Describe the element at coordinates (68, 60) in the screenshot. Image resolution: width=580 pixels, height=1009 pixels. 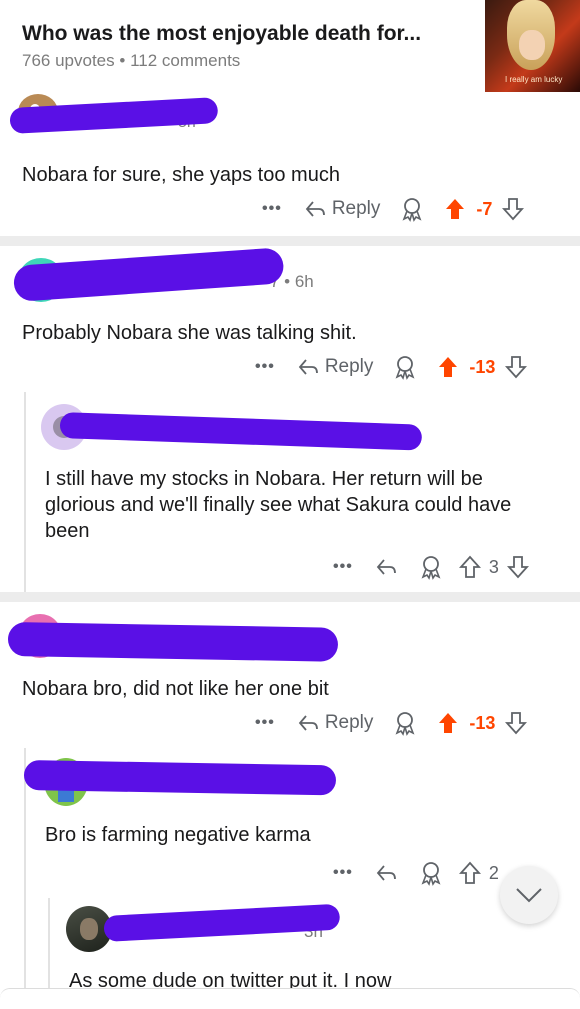
I see `upvote-count: 766 upvotes` at that location.